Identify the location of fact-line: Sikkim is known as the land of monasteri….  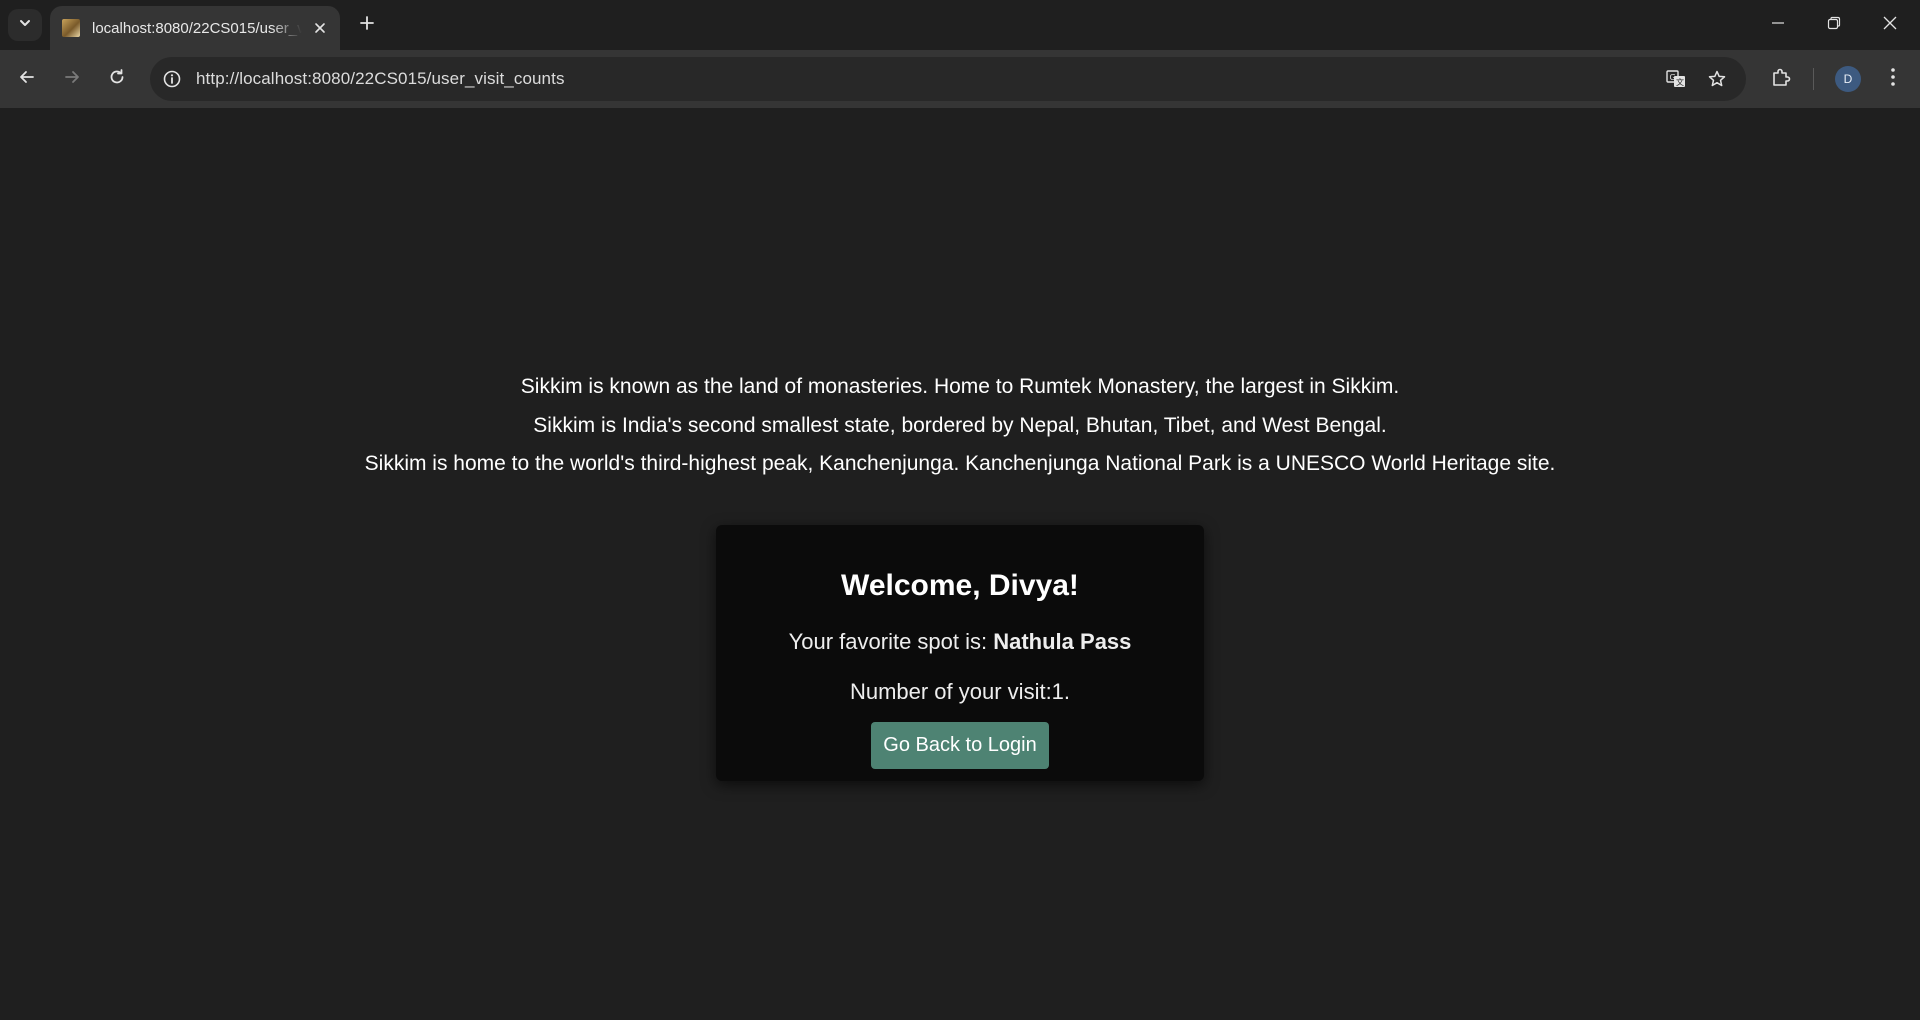
(960, 386).